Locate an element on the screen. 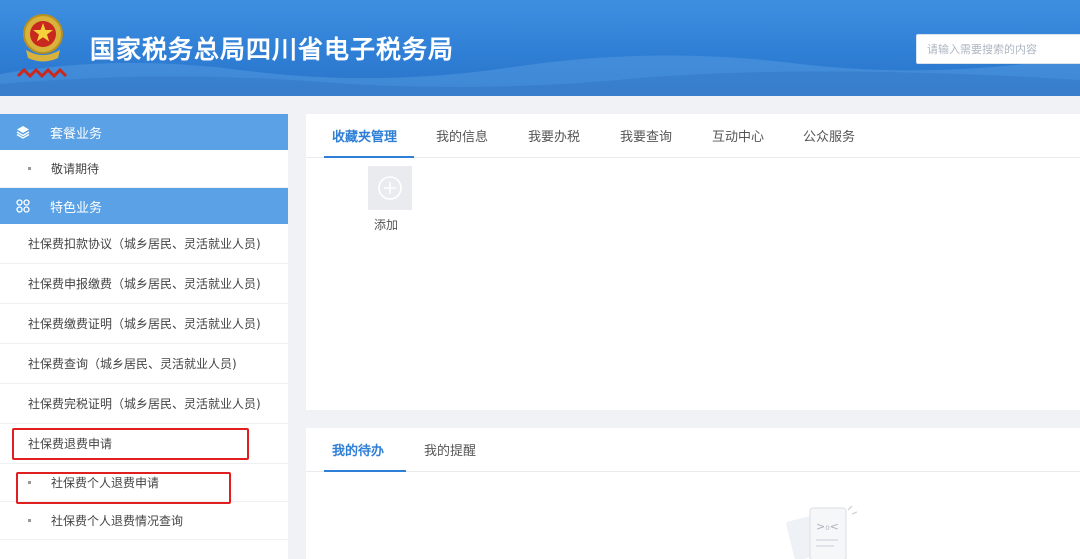  sidebar-item-query: 社保费查询（城乡居民、灵活就业人员) is located at coordinates (144, 364).